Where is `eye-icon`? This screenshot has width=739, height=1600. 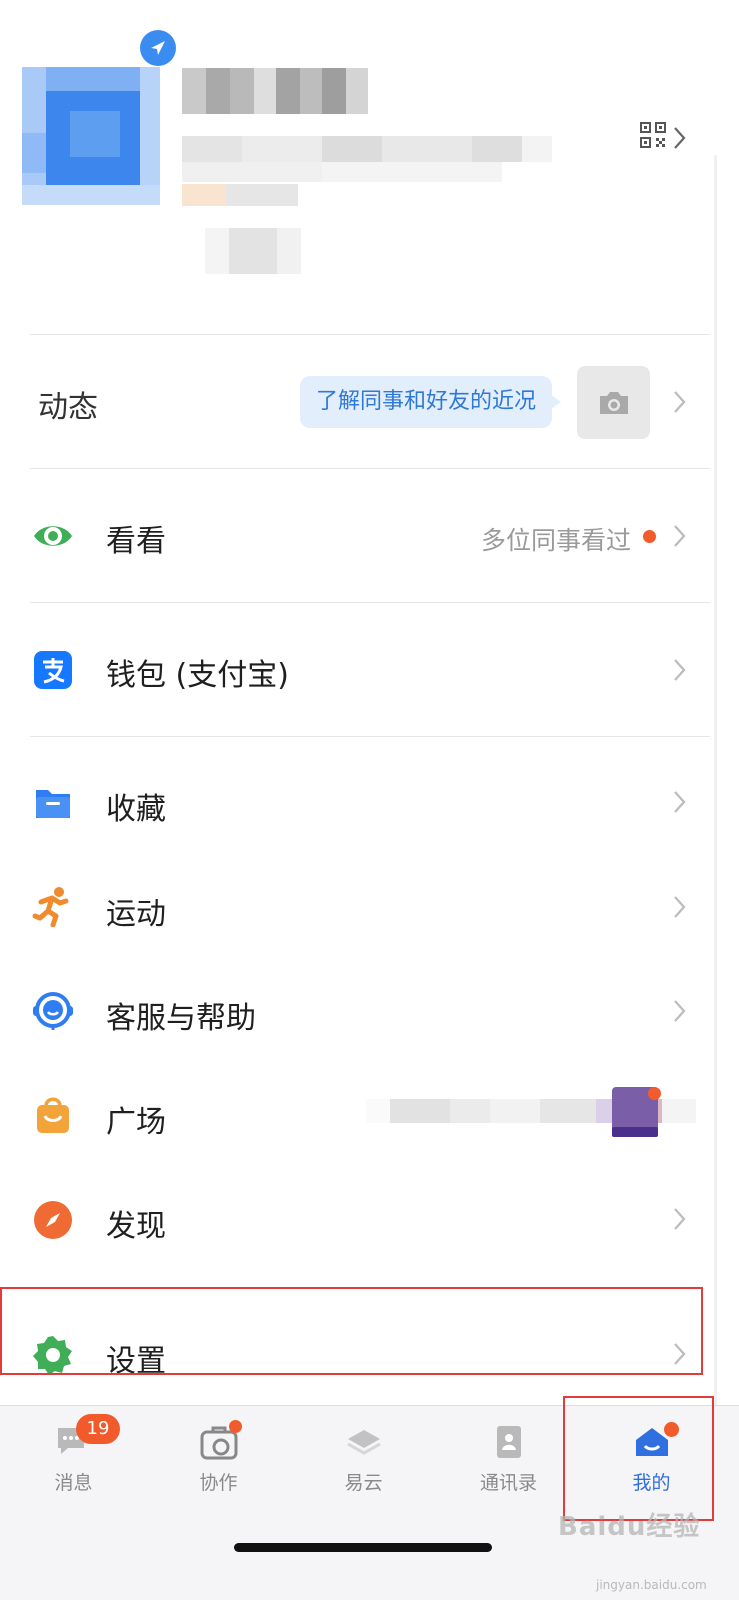
eye-icon is located at coordinates (53, 536).